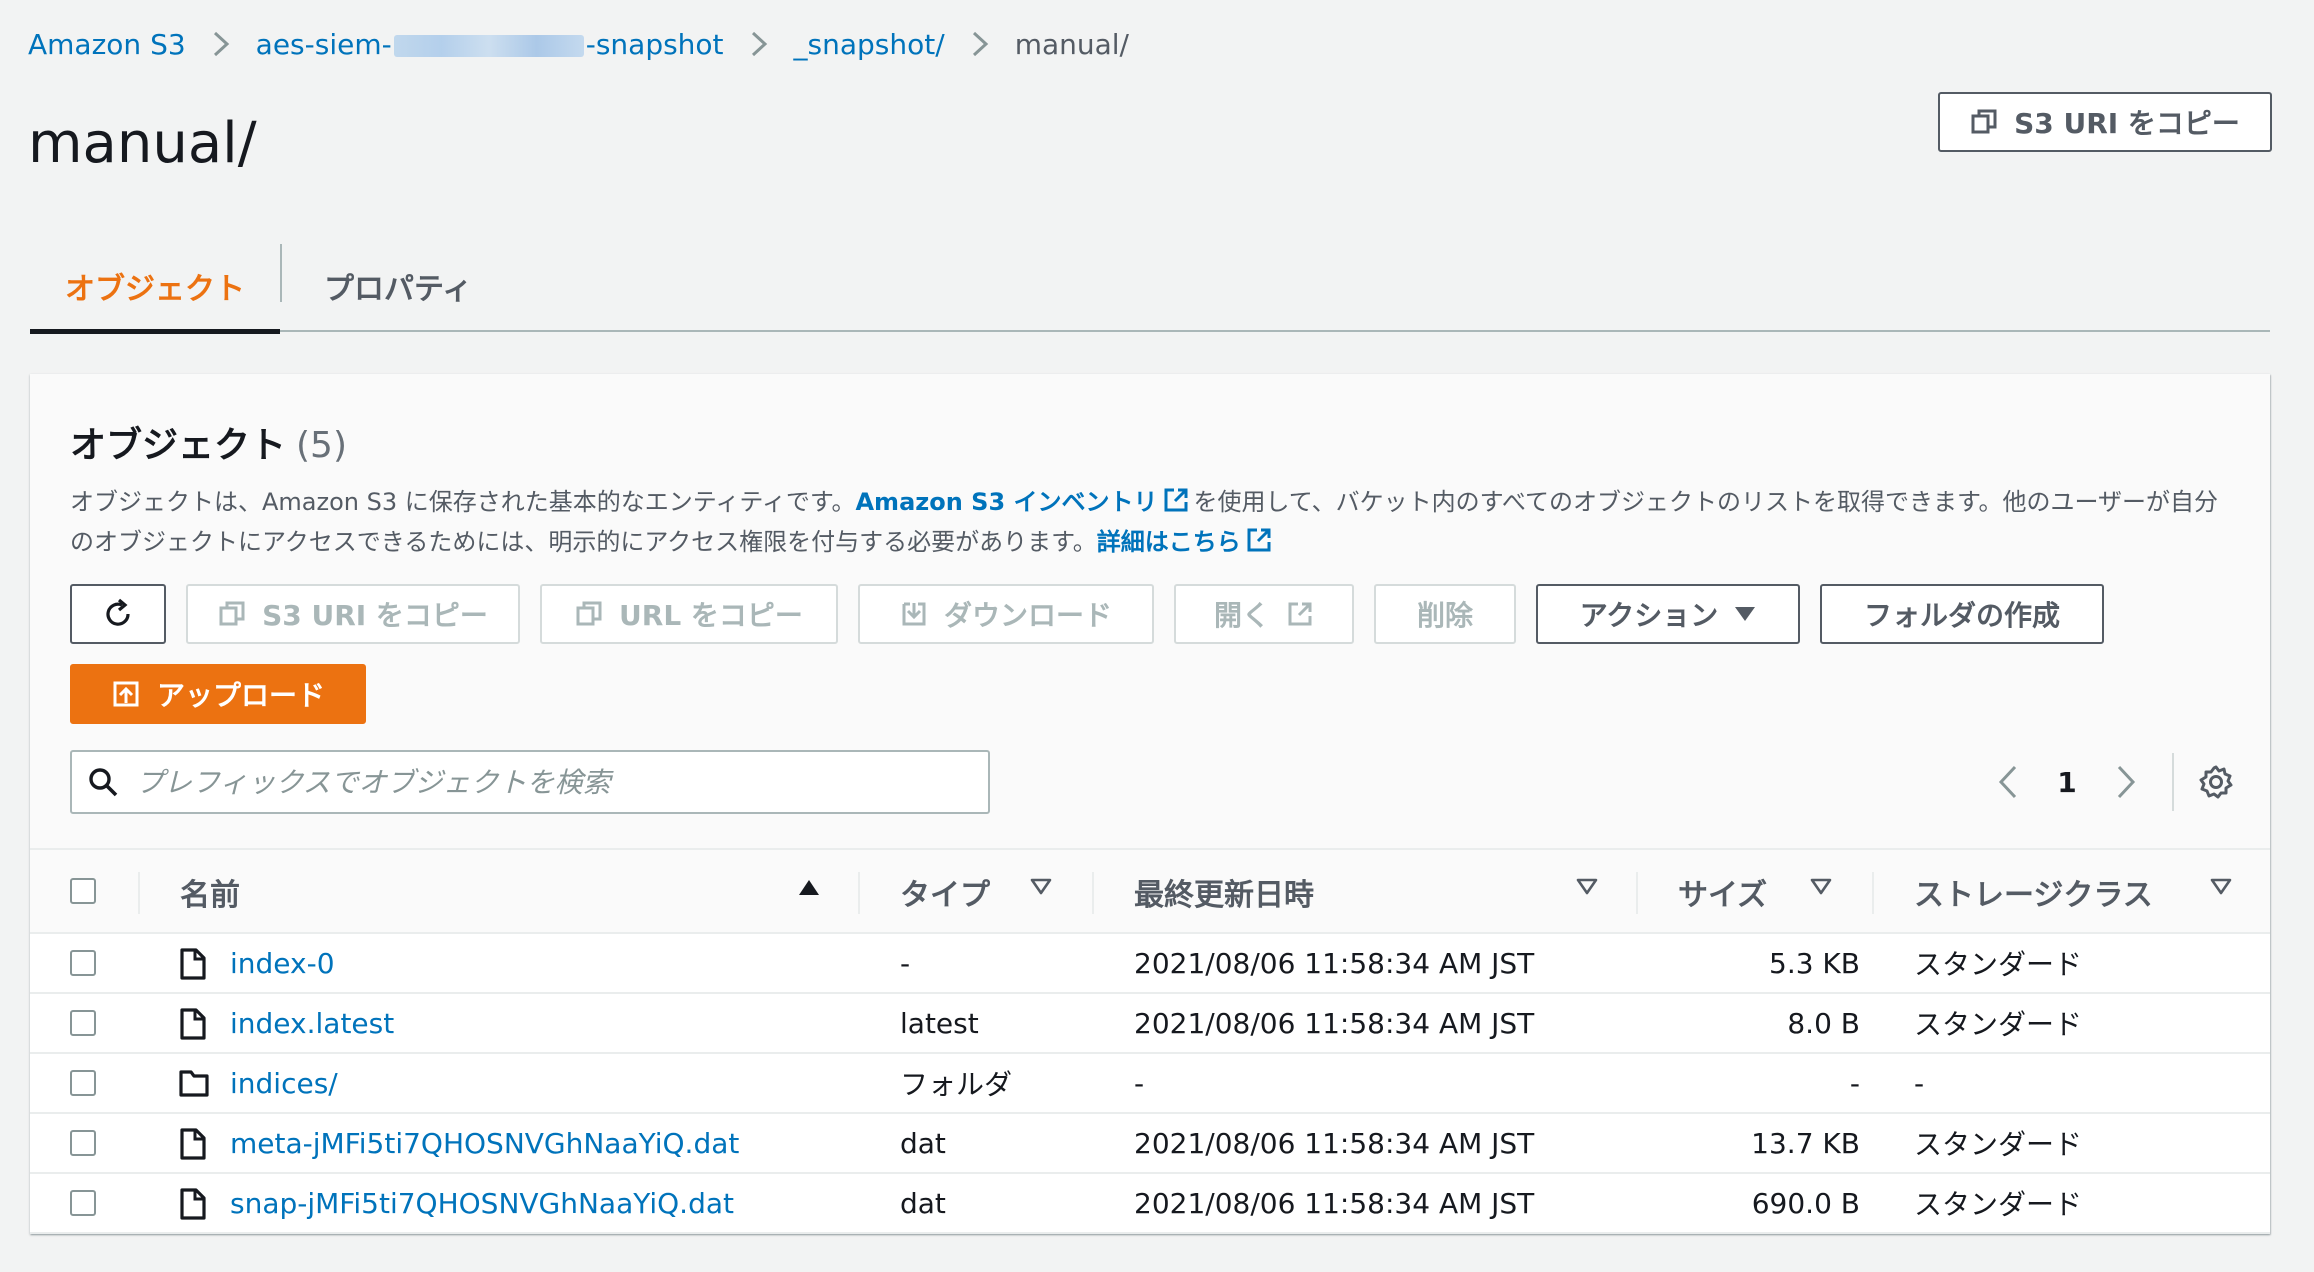  Describe the element at coordinates (1006, 502) in the screenshot. I see `inventory-link: Amazon S3 インベントリ` at that location.